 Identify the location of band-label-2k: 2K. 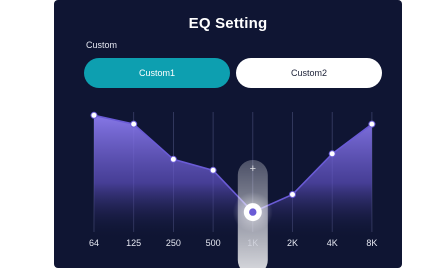
(292, 243).